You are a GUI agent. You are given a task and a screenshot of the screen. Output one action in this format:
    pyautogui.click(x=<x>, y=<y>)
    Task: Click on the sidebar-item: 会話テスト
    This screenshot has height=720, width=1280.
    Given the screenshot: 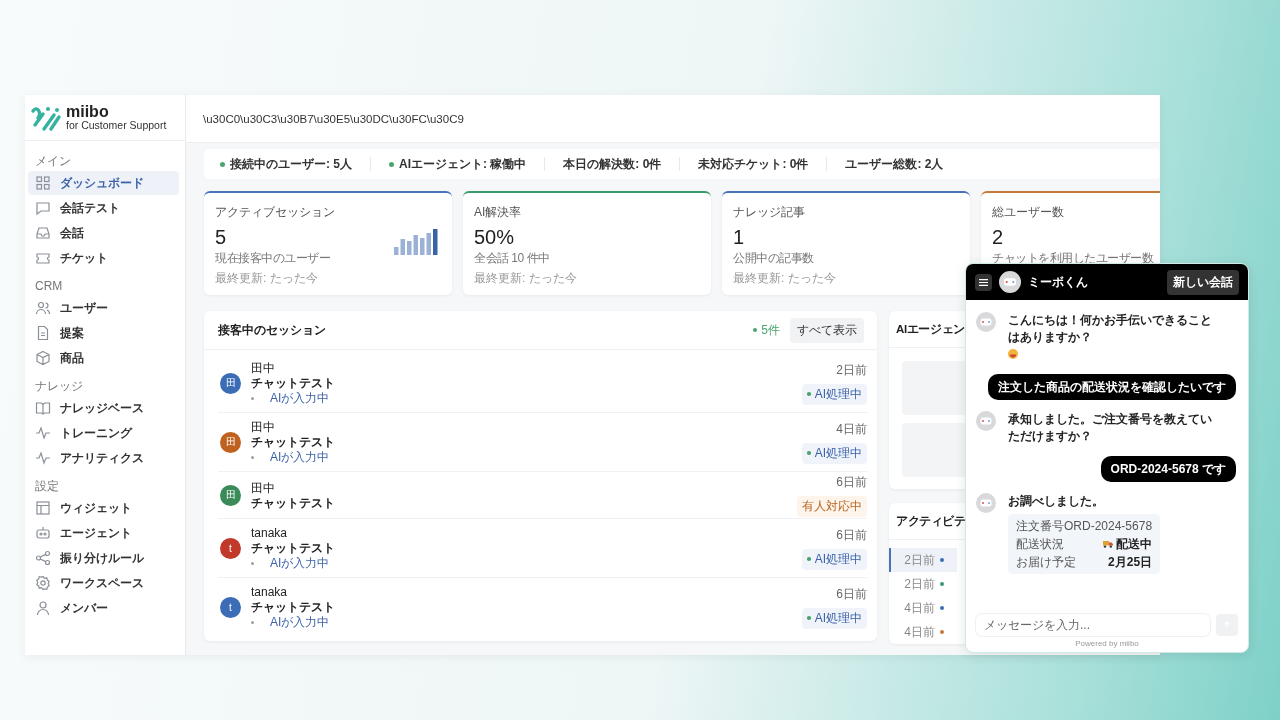 What is the action you would take?
    pyautogui.click(x=103, y=208)
    